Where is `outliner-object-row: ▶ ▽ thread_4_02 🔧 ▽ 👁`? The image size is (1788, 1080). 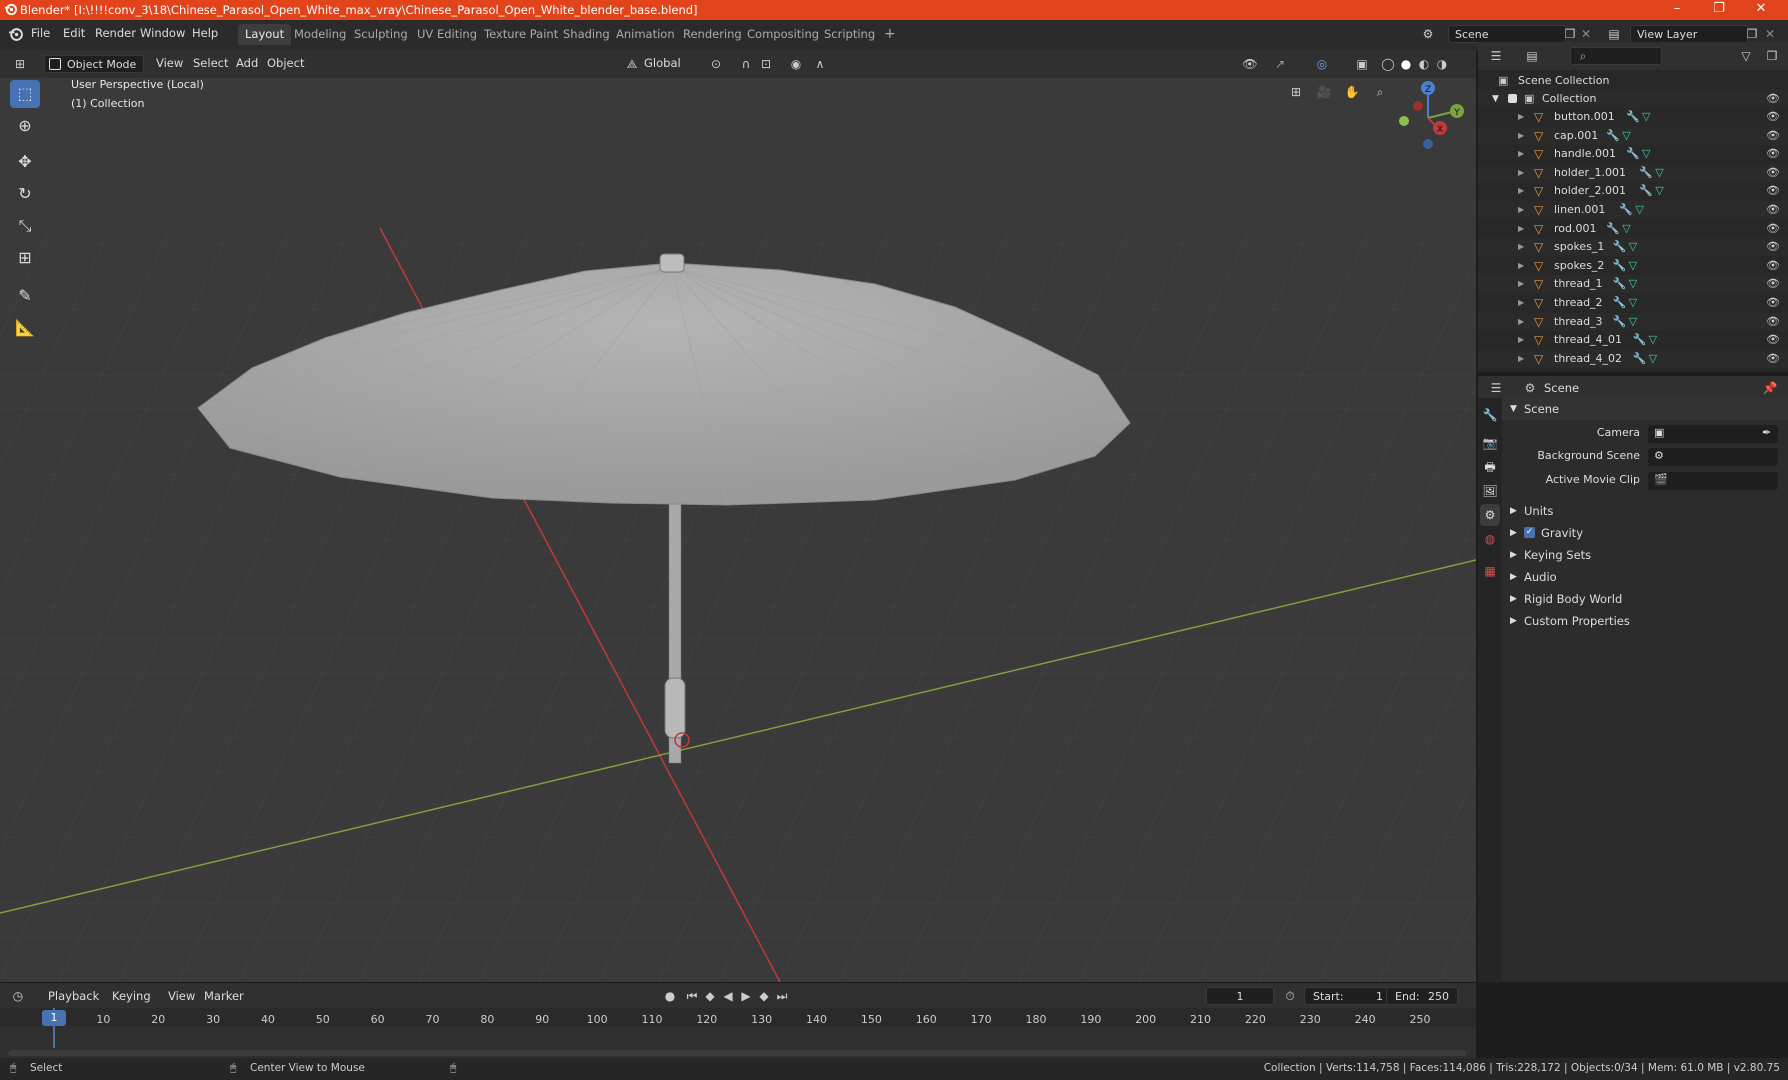 outliner-object-row: ▶ ▽ thread_4_02 🔧 ▽ 👁 is located at coordinates (1633, 358).